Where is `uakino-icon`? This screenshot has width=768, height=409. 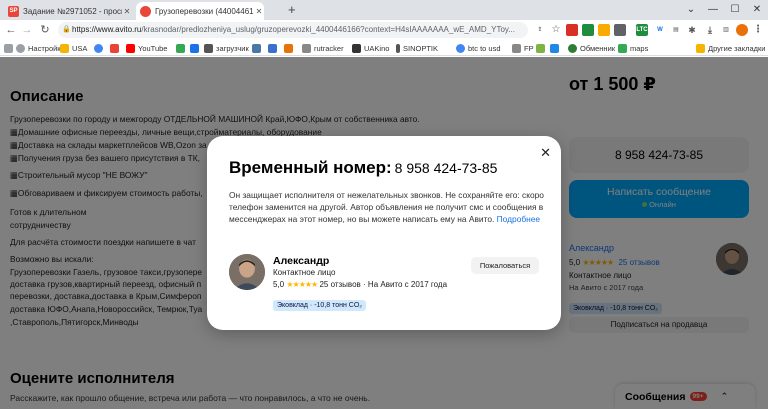
uakino-icon is located at coordinates (356, 48).